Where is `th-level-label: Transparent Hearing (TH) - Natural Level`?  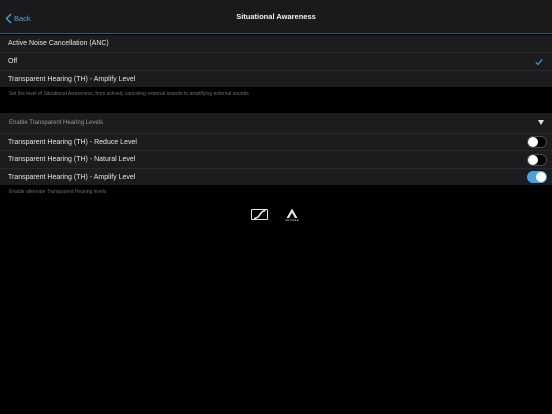 th-level-label: Transparent Hearing (TH) - Natural Level is located at coordinates (72, 159).